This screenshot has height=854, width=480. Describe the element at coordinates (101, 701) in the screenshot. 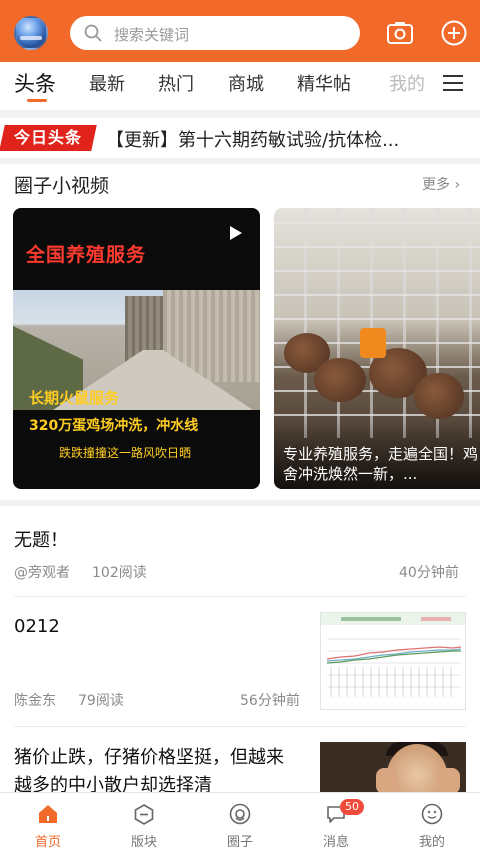

I see `article-reads: 79阅读` at that location.